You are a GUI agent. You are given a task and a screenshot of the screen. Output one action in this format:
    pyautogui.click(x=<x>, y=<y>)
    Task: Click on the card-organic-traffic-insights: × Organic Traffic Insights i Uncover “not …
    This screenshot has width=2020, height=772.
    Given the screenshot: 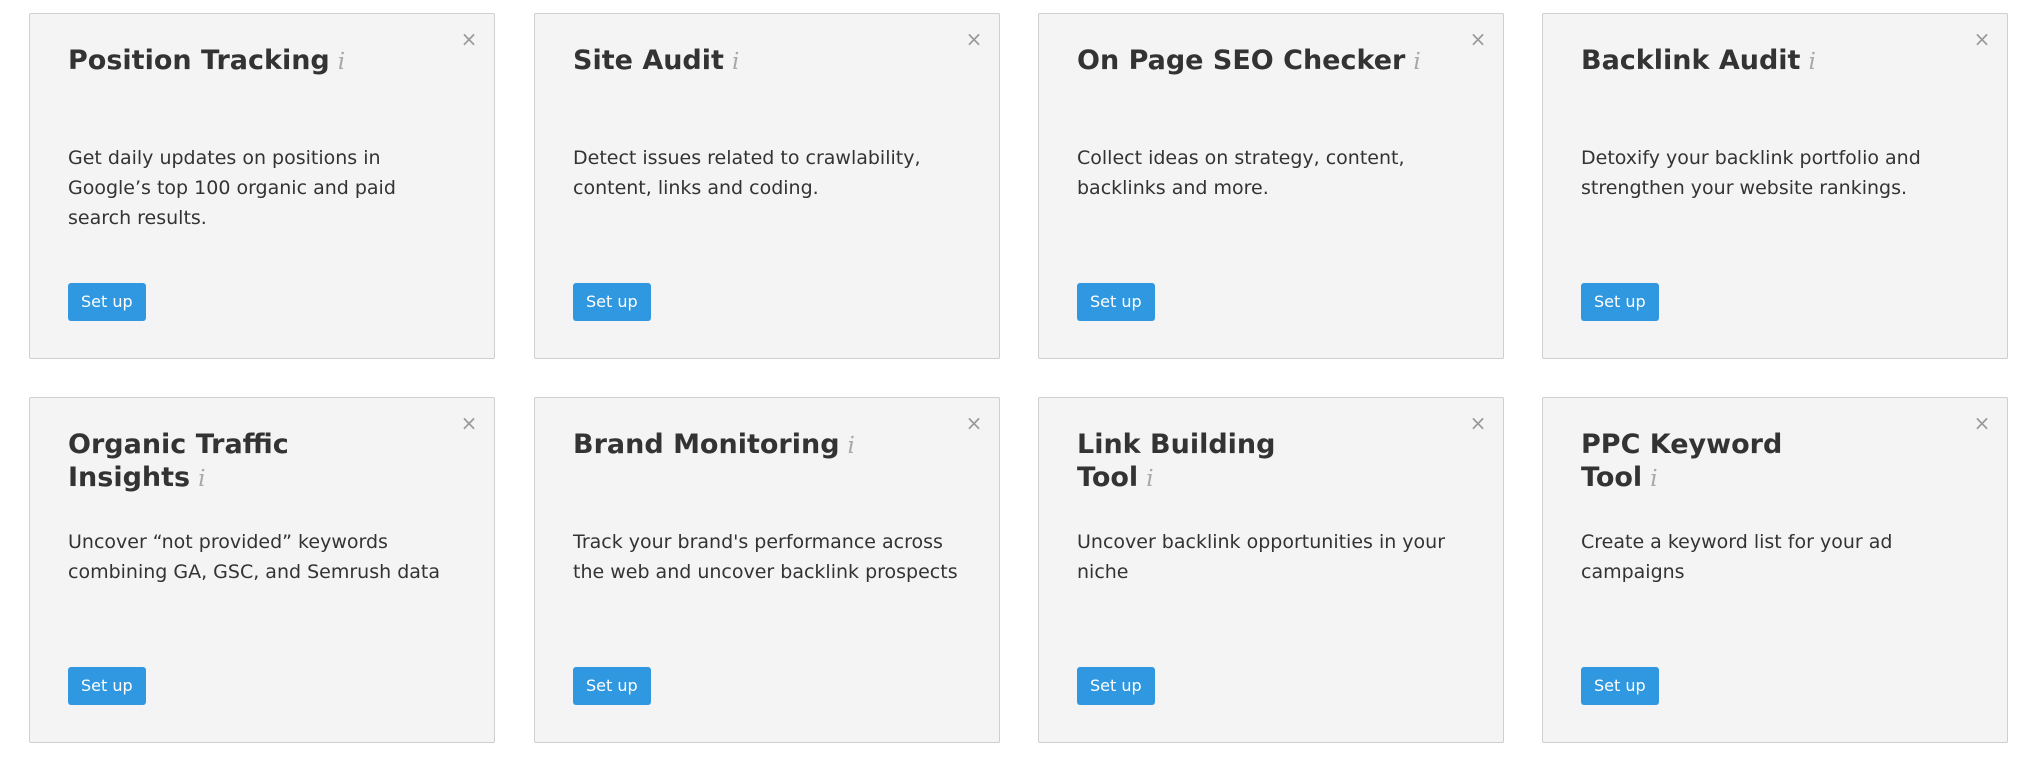 What is the action you would take?
    pyautogui.click(x=262, y=570)
    